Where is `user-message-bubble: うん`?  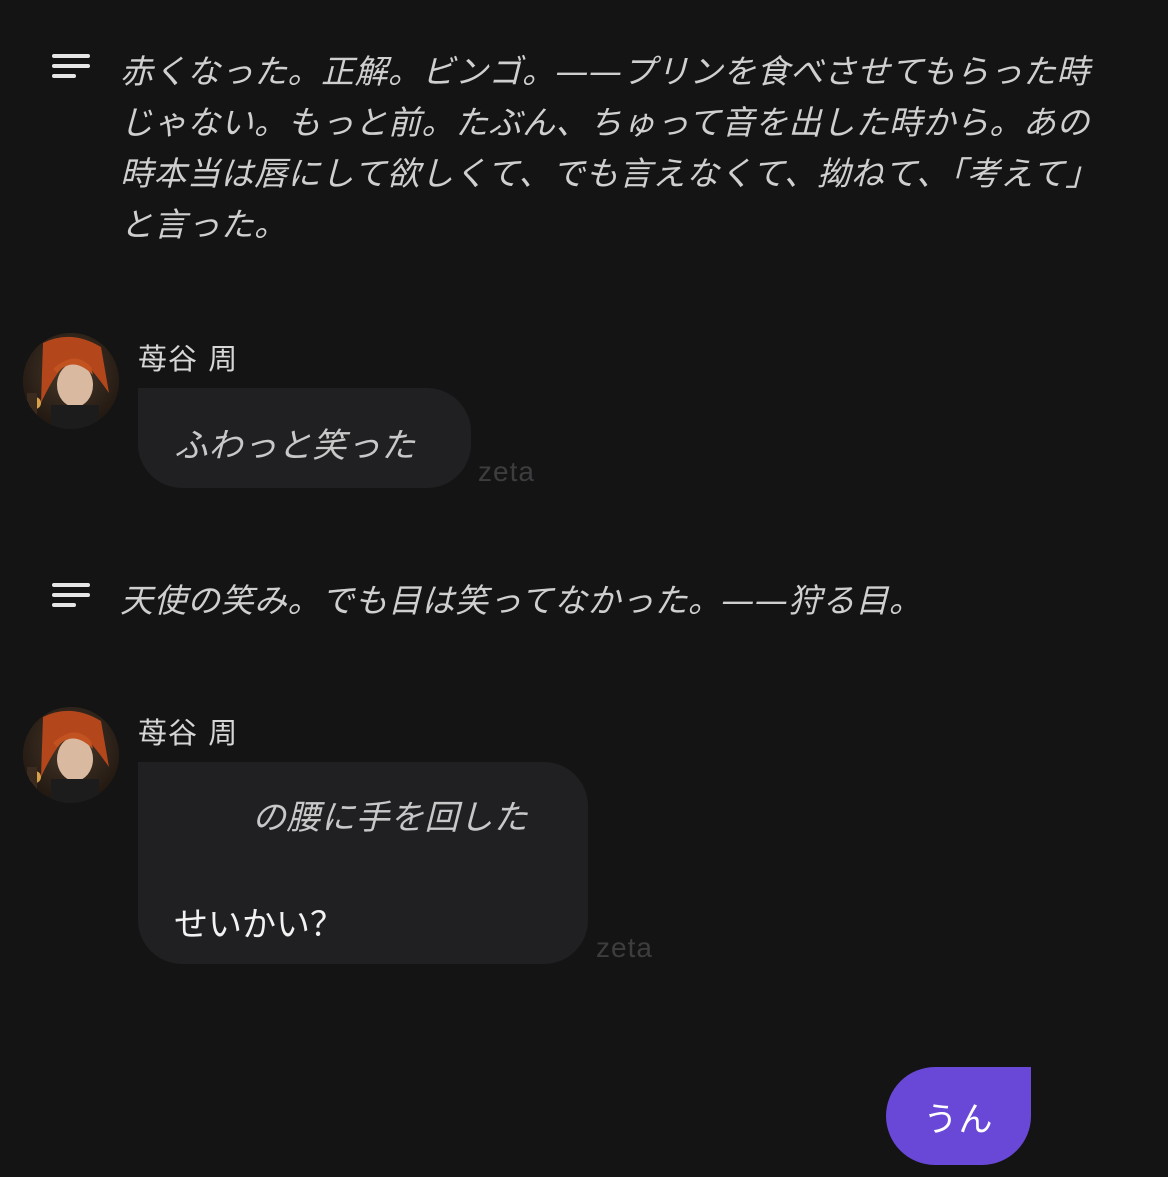
user-message-bubble: うん is located at coordinates (958, 1116).